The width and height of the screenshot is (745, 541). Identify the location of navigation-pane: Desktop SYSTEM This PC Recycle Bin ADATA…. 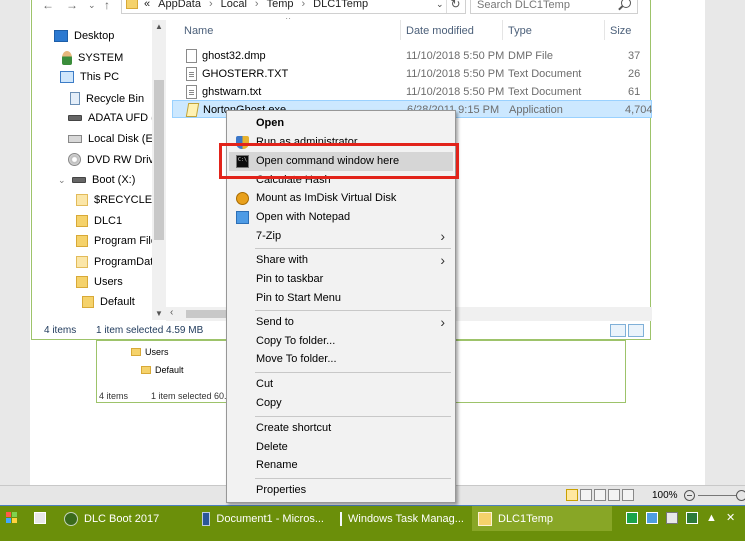
(99, 170).